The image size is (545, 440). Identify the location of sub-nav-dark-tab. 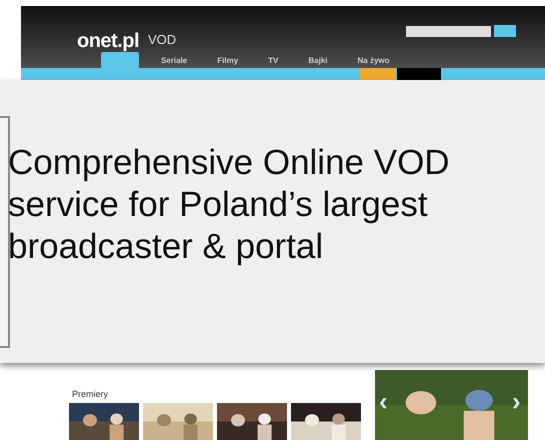
(419, 74).